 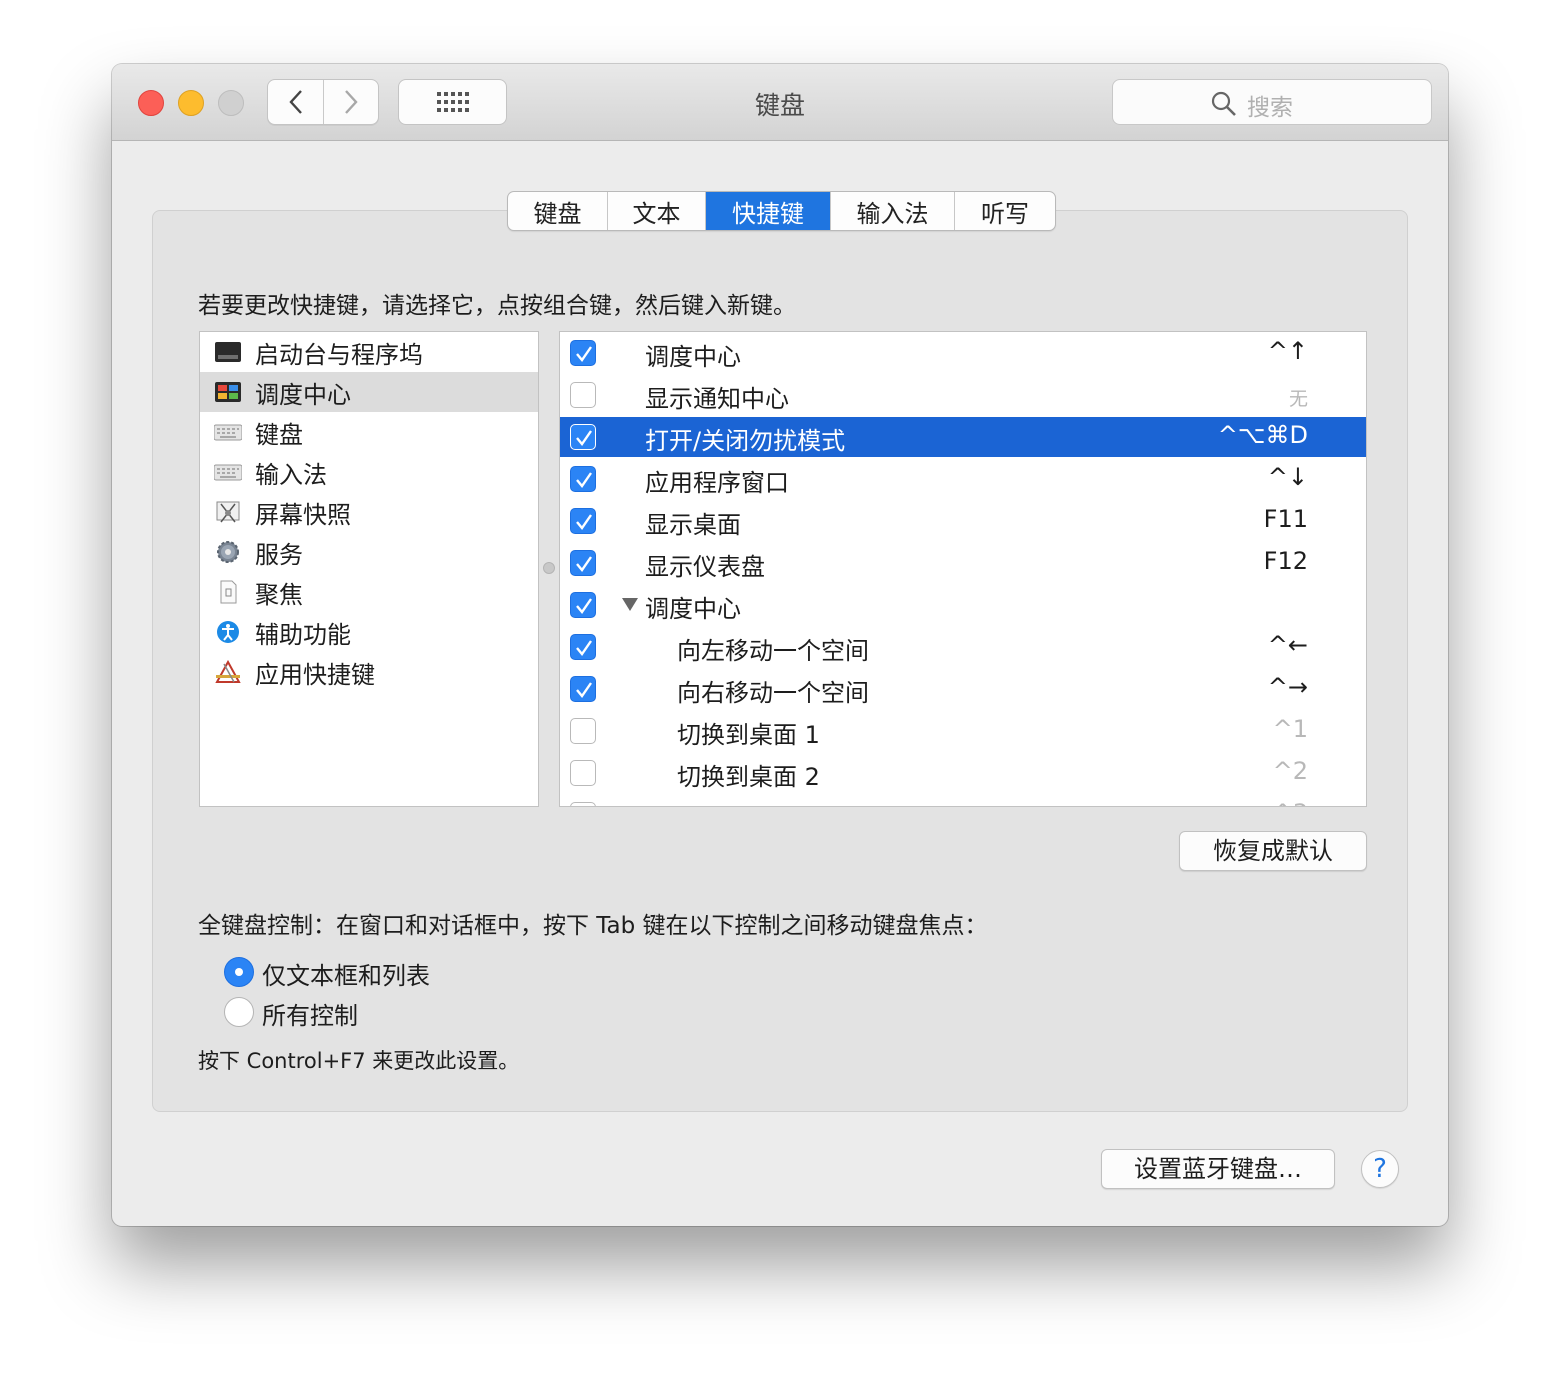 I want to click on shortcut-label: 切换到桌面 1, so click(x=748, y=735).